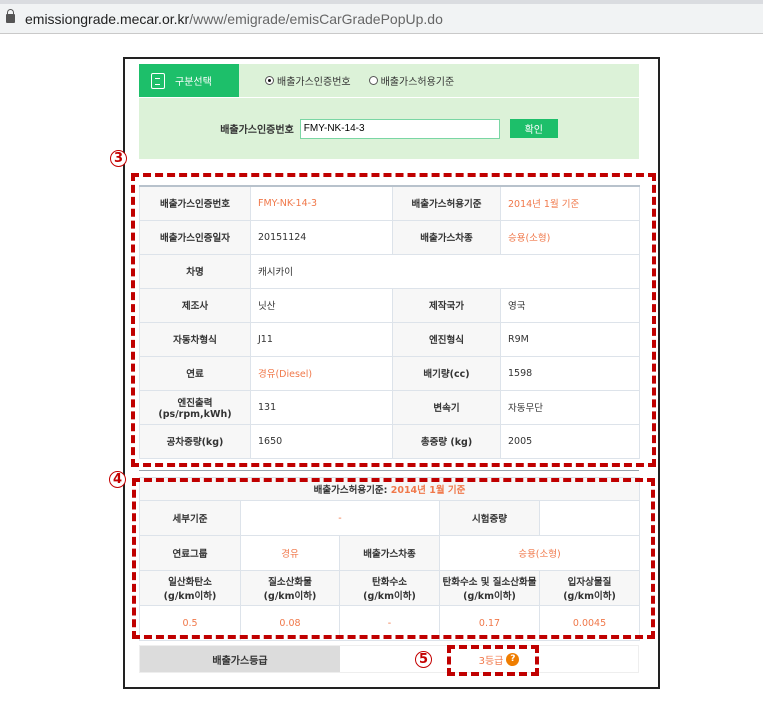 This screenshot has width=763, height=702. I want to click on field-label: 배출가스인증번호, so click(195, 203).